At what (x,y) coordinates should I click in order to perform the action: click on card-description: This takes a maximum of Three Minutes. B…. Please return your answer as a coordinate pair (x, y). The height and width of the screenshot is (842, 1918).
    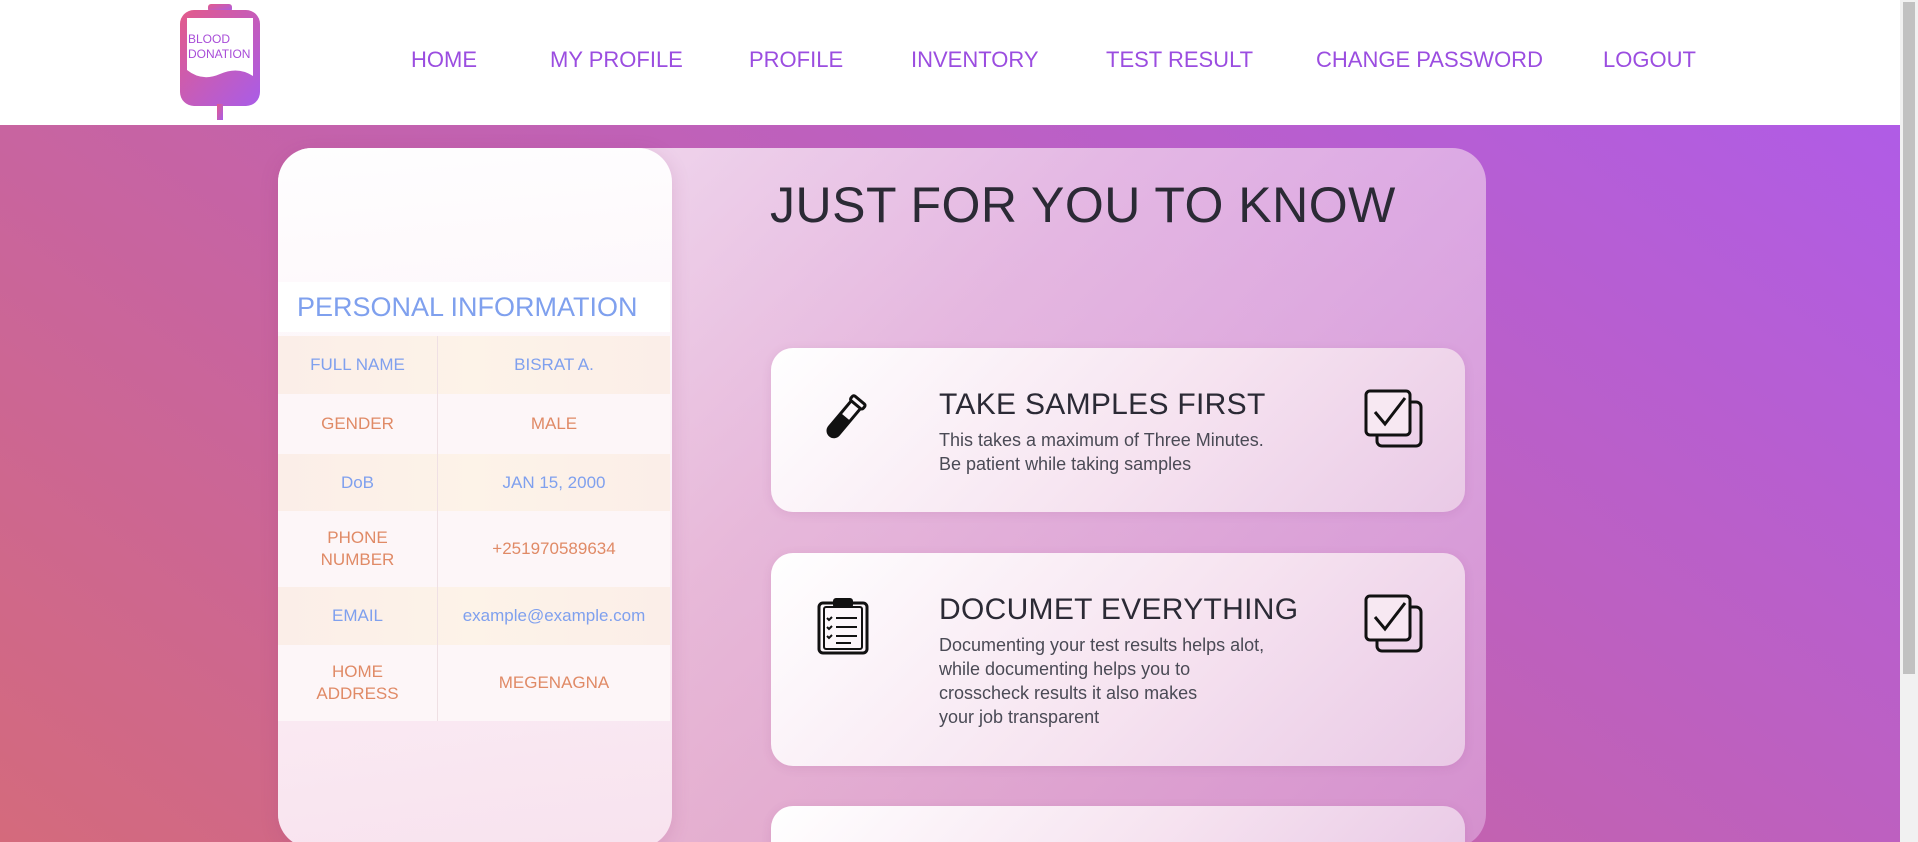
    Looking at the image, I should click on (1101, 452).